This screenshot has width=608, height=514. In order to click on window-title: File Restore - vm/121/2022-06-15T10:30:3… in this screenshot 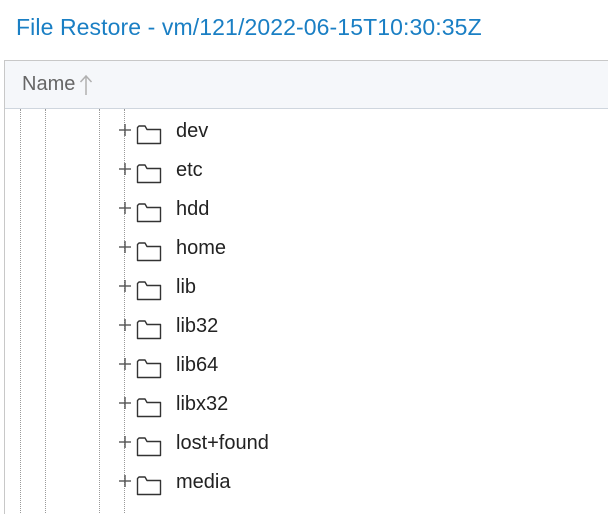, I will do `click(249, 27)`.